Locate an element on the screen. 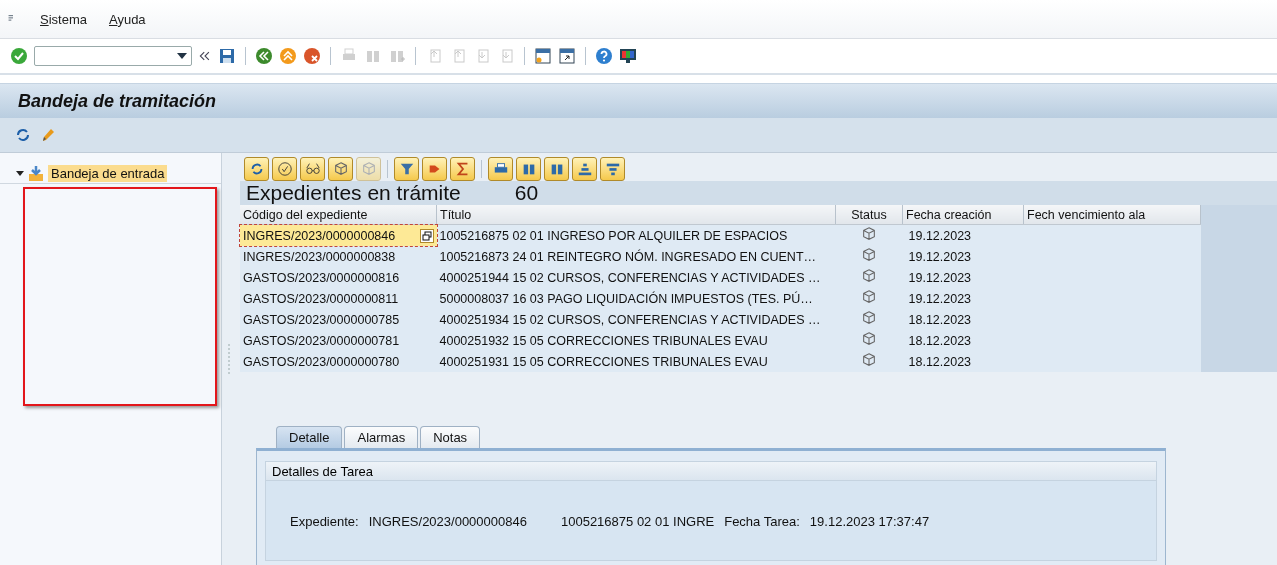 The image size is (1277, 565). splitter-handle-icon is located at coordinates (229, 359).